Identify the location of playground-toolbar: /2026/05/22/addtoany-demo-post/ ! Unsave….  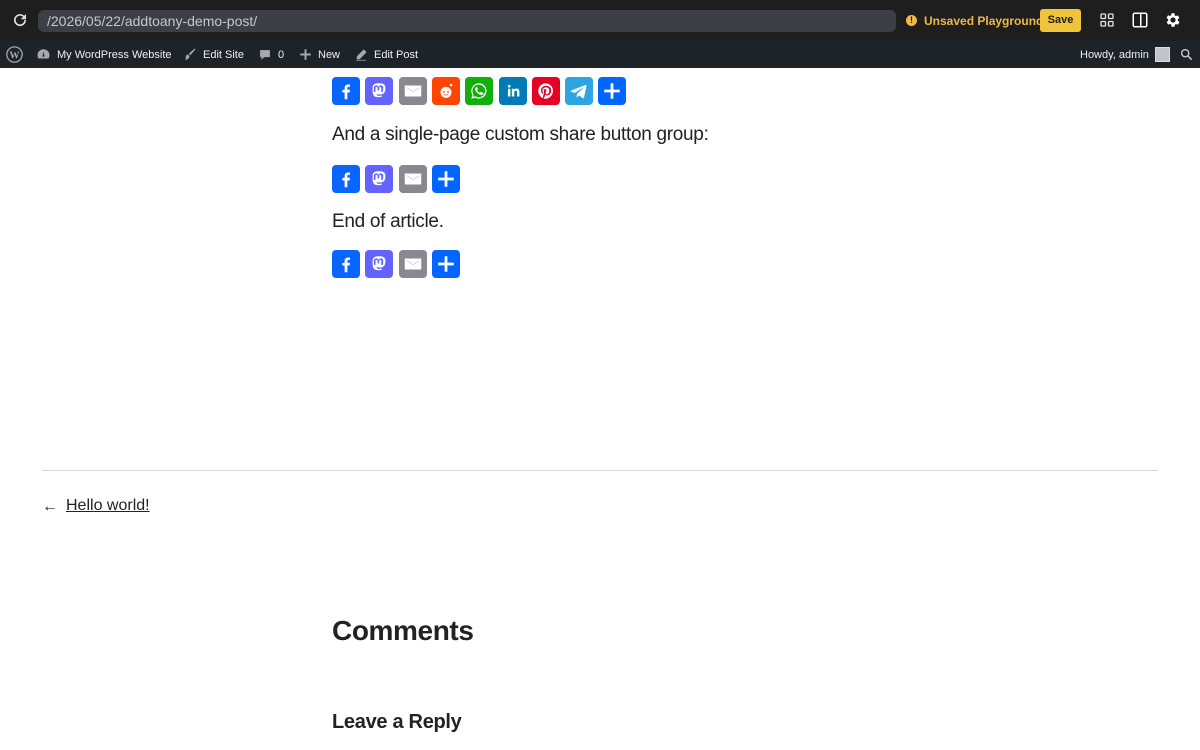
(600, 20).